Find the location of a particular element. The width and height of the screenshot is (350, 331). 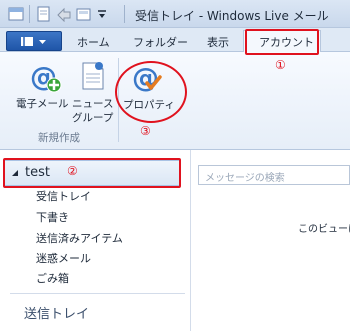

new-message-icon is located at coordinates (44, 14).